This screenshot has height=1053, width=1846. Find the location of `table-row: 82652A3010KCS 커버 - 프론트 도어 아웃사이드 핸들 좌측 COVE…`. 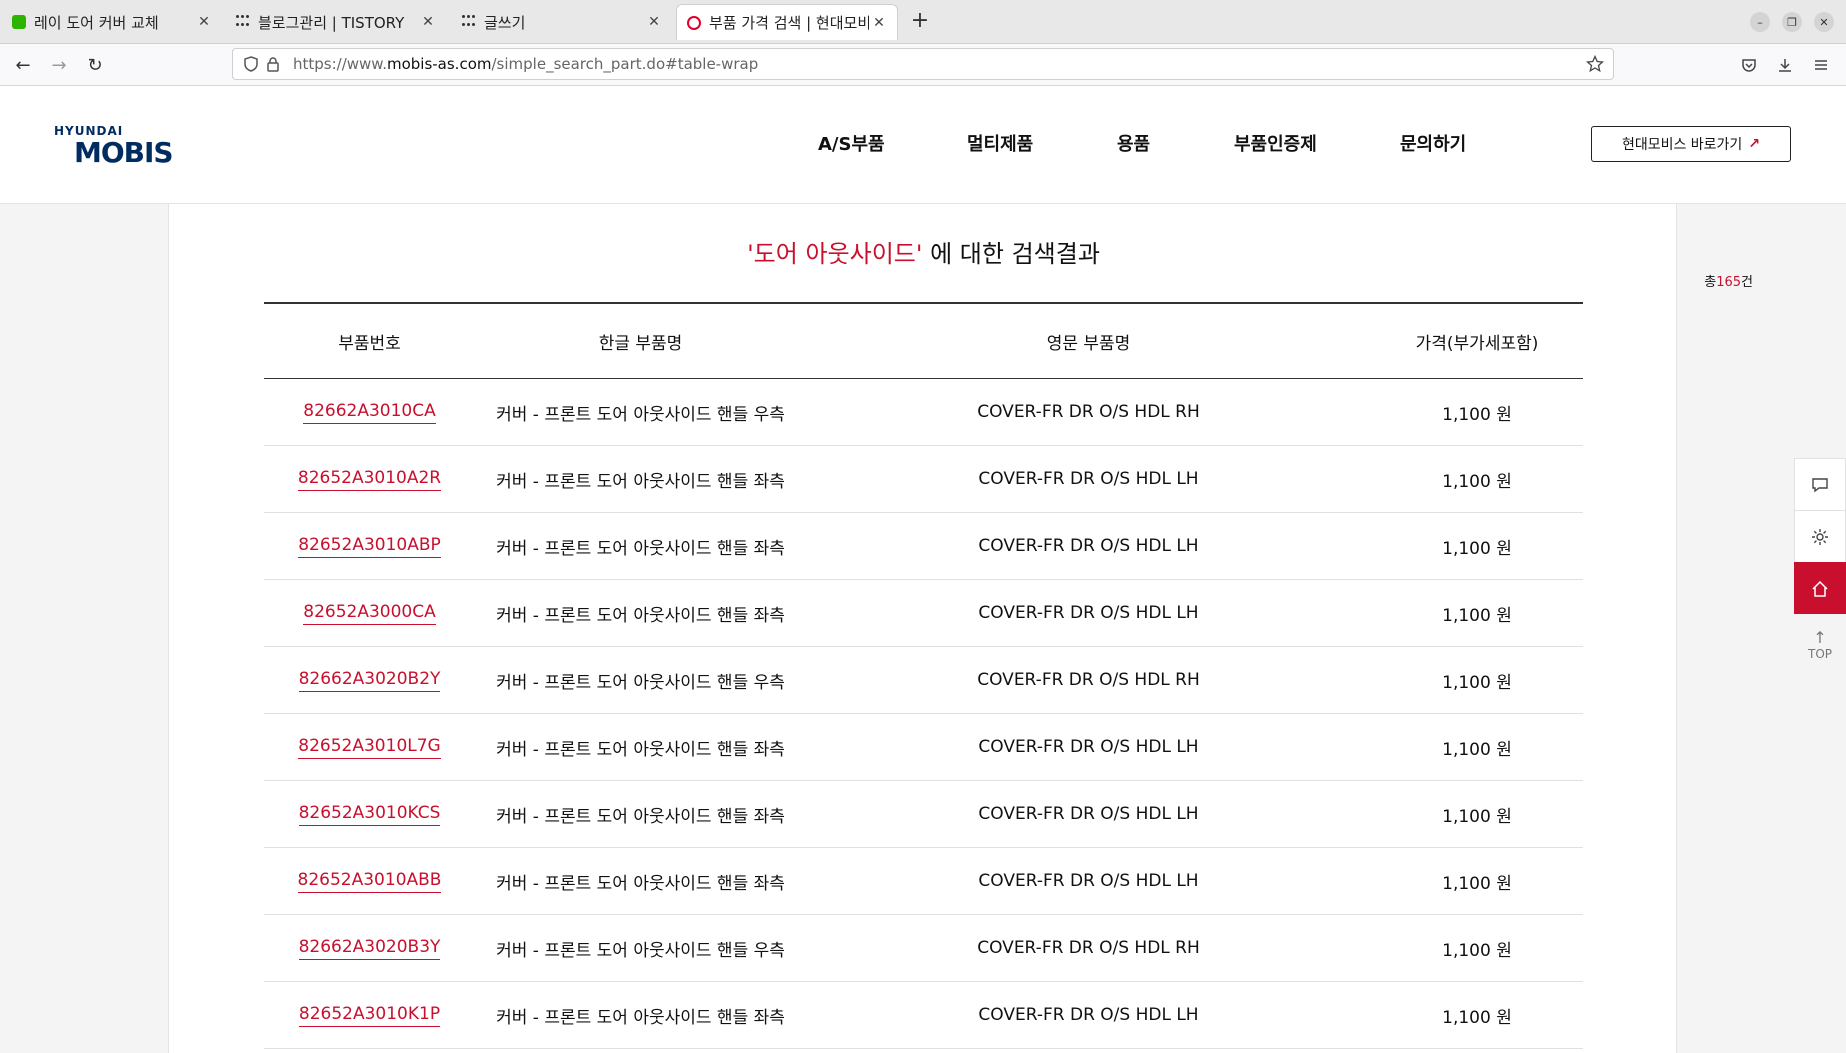

table-row: 82652A3010KCS 커버 - 프론트 도어 아웃사이드 핸들 좌측 COVE… is located at coordinates (923, 814).